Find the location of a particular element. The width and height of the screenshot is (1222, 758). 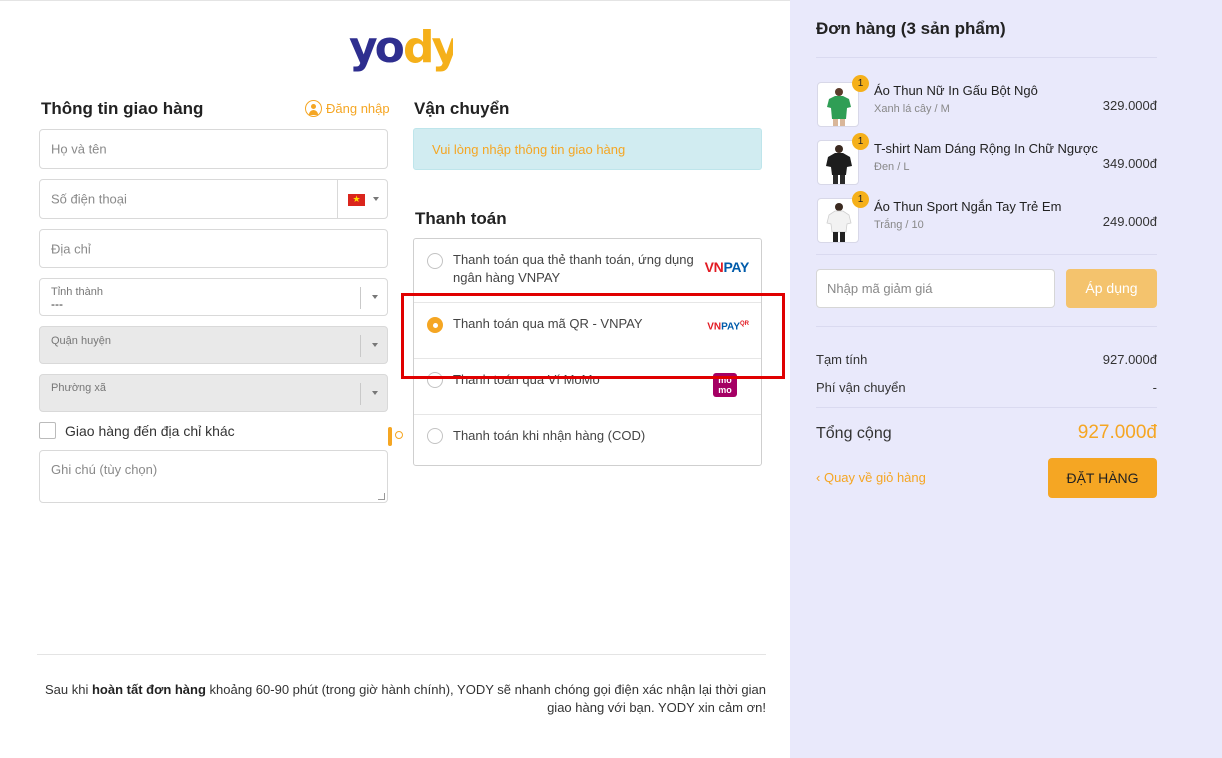

phone-input: Số điện thoại is located at coordinates (213, 199).